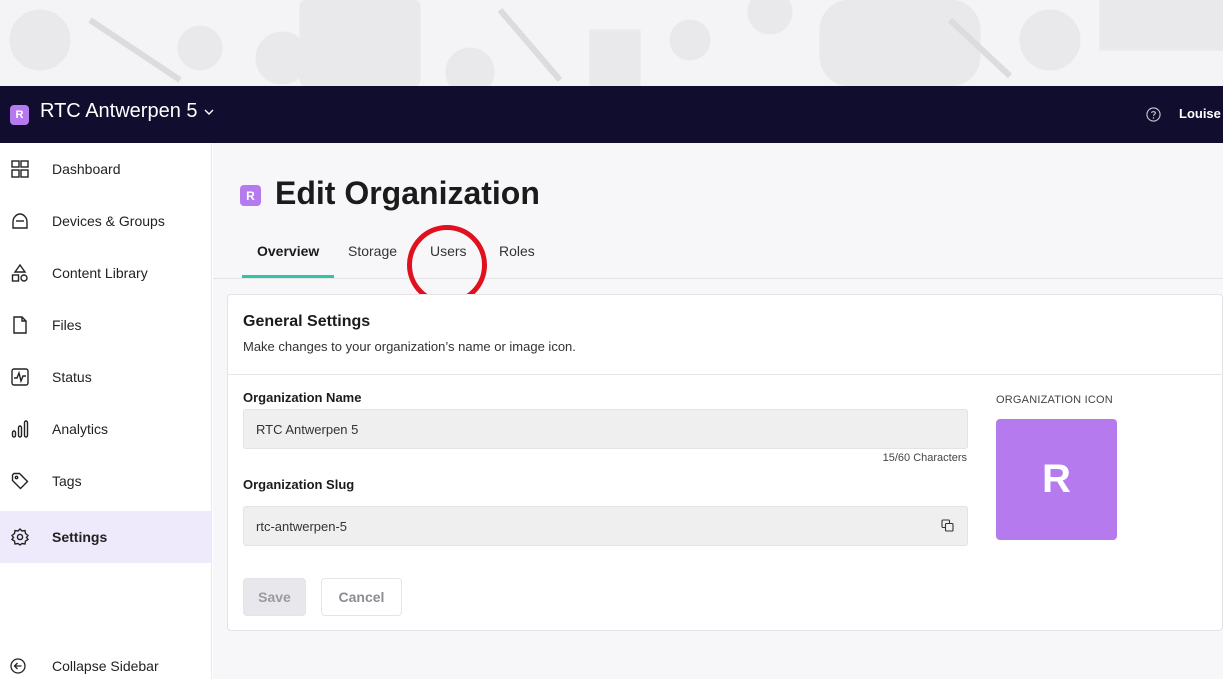 The height and width of the screenshot is (679, 1223). What do you see at coordinates (307, 321) in the screenshot?
I see `card-title: General Settings` at bounding box center [307, 321].